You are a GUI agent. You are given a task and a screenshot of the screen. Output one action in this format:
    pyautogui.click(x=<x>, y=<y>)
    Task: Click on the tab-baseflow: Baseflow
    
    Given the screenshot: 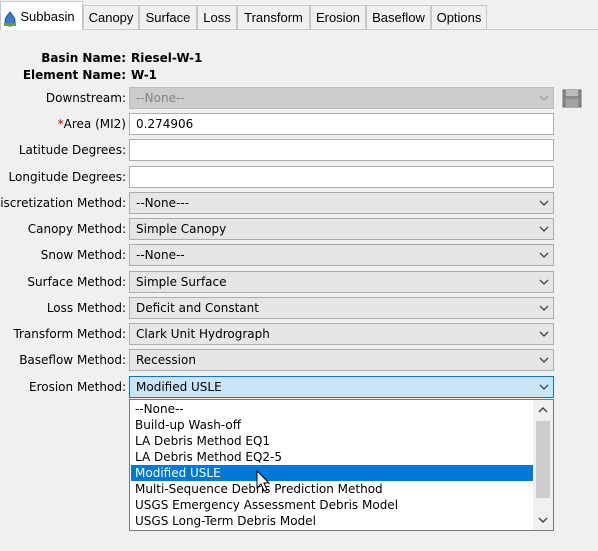 What is the action you would take?
    pyautogui.click(x=398, y=17)
    